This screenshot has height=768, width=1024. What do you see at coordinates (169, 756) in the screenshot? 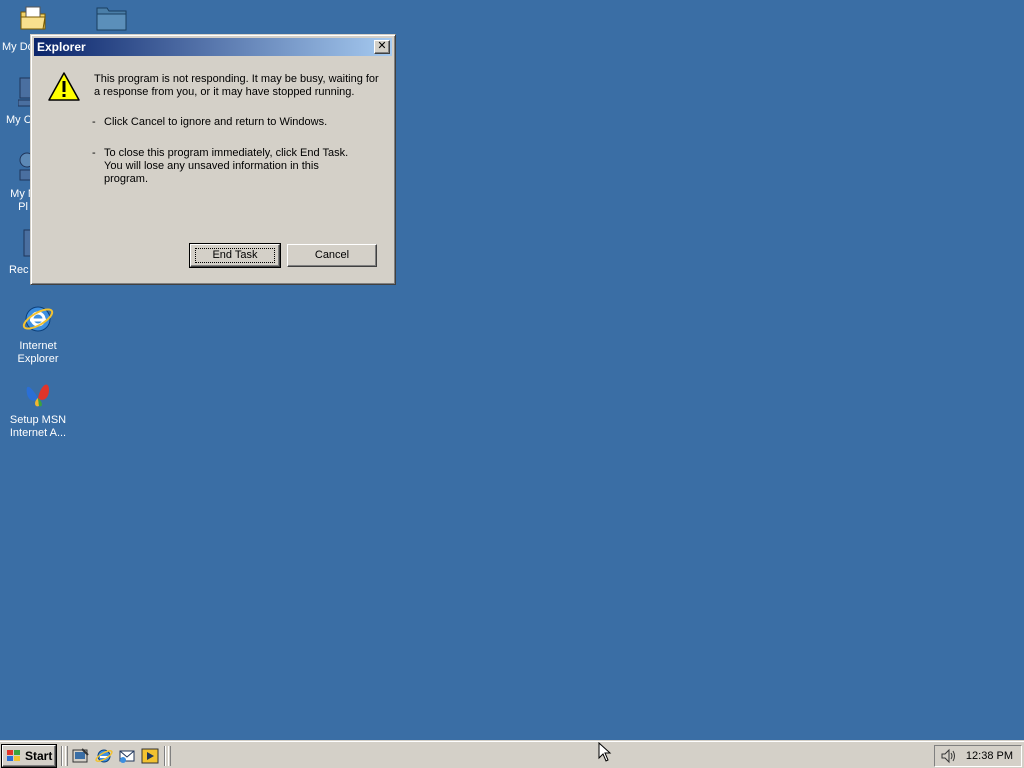
I see `taskbar-grip` at bounding box center [169, 756].